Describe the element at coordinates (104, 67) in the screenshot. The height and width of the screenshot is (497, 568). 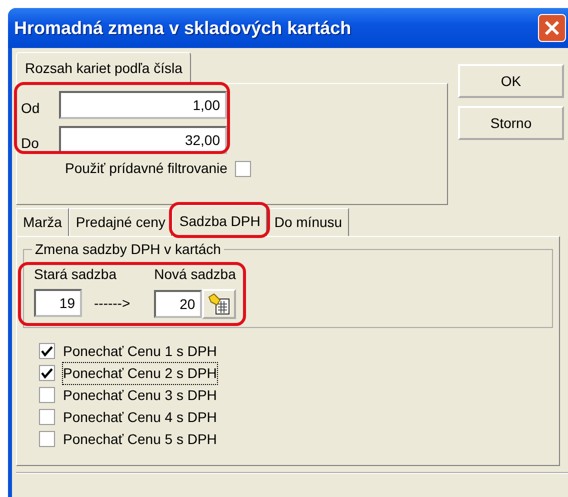
I see `tab: Rozsah kariet podľa čísla` at that location.